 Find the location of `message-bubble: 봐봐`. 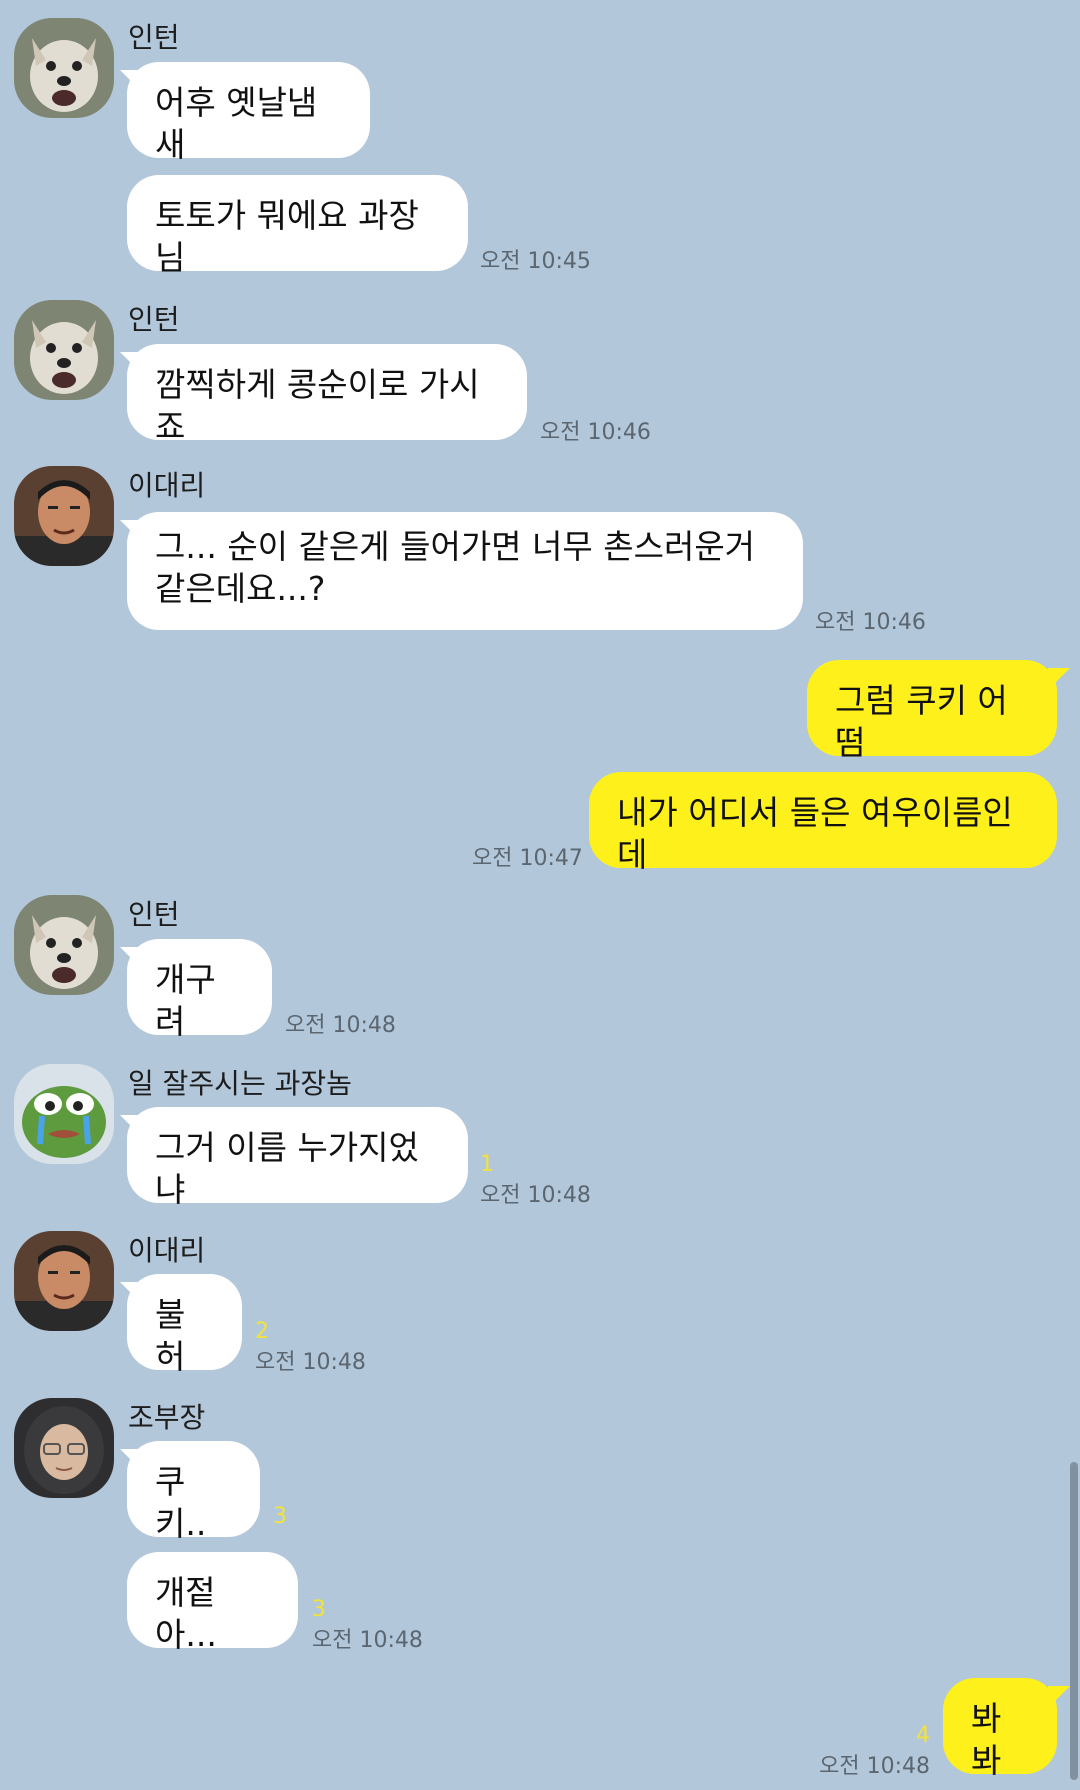

message-bubble: 봐봐 is located at coordinates (1000, 1729).